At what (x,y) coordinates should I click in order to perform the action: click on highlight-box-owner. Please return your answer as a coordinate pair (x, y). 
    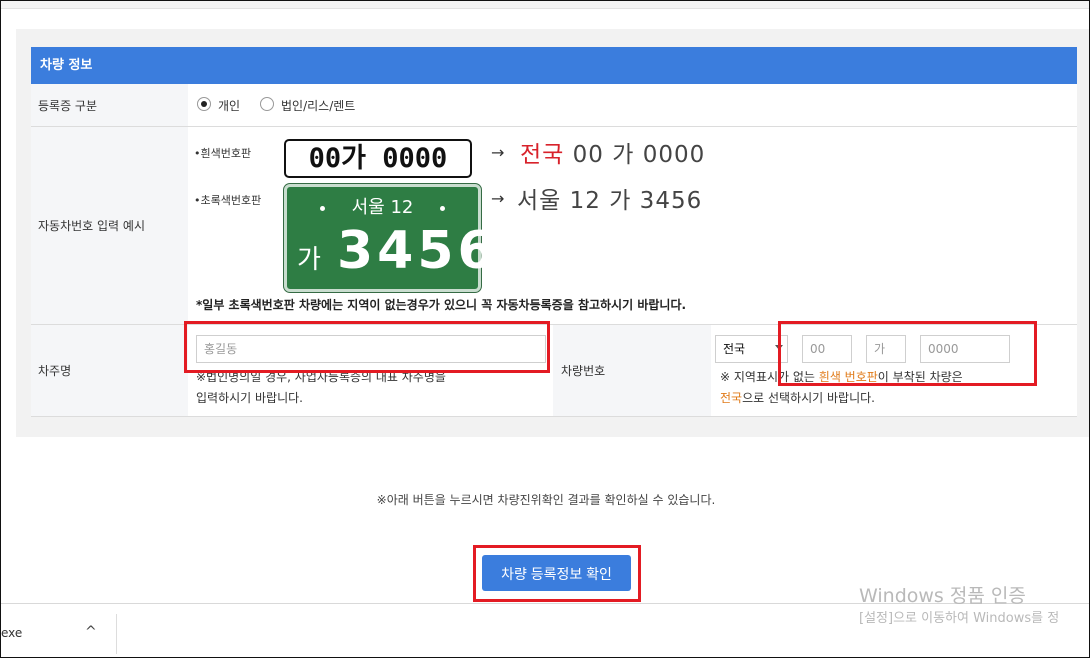
    Looking at the image, I should click on (367, 347).